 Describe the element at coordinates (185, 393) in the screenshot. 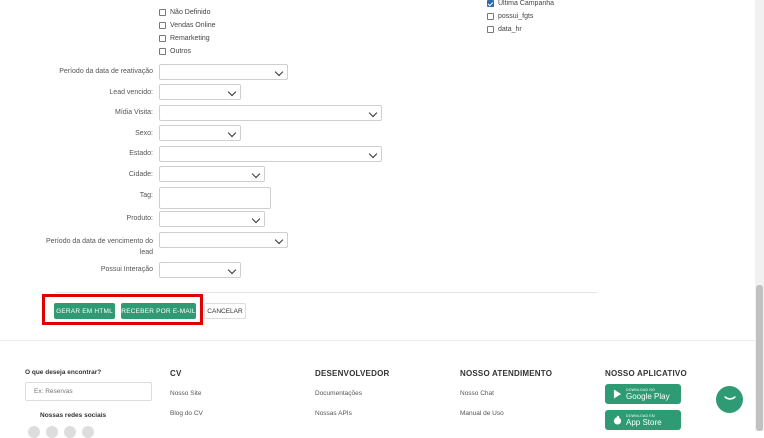

I see `footer-link-nosso-site: Nosso Site` at that location.